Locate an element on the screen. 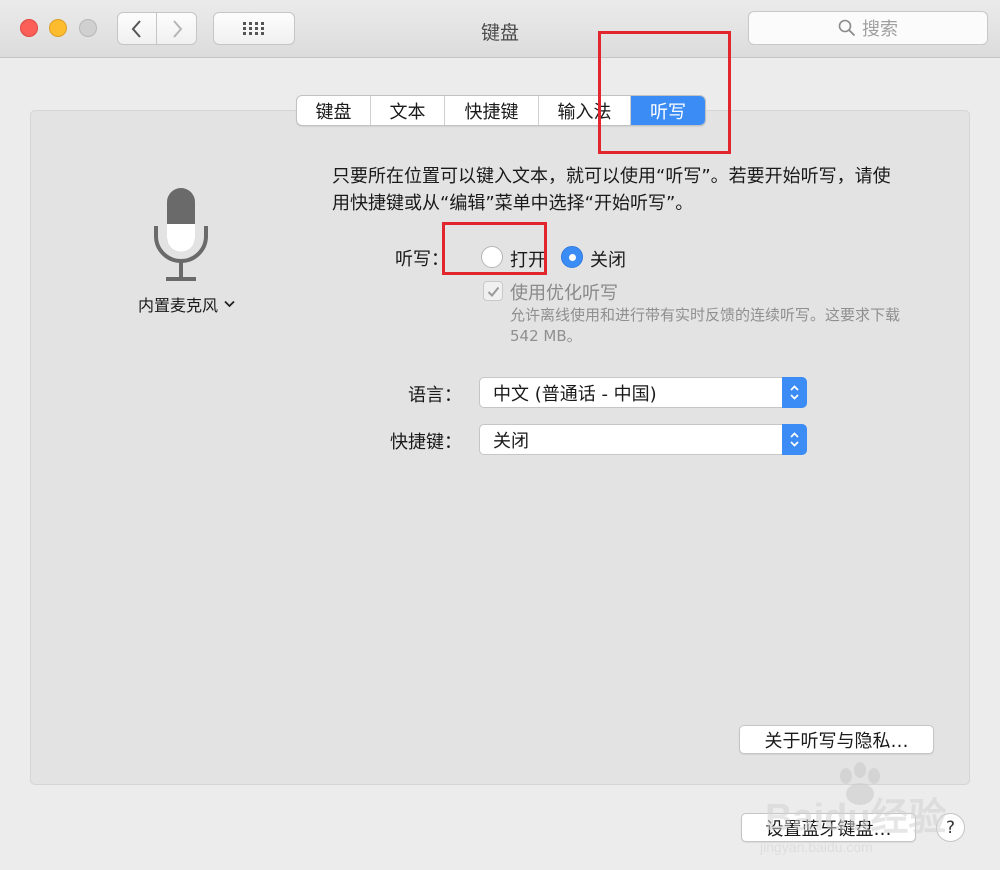  tab-shortcuts: 快捷键 is located at coordinates (492, 110).